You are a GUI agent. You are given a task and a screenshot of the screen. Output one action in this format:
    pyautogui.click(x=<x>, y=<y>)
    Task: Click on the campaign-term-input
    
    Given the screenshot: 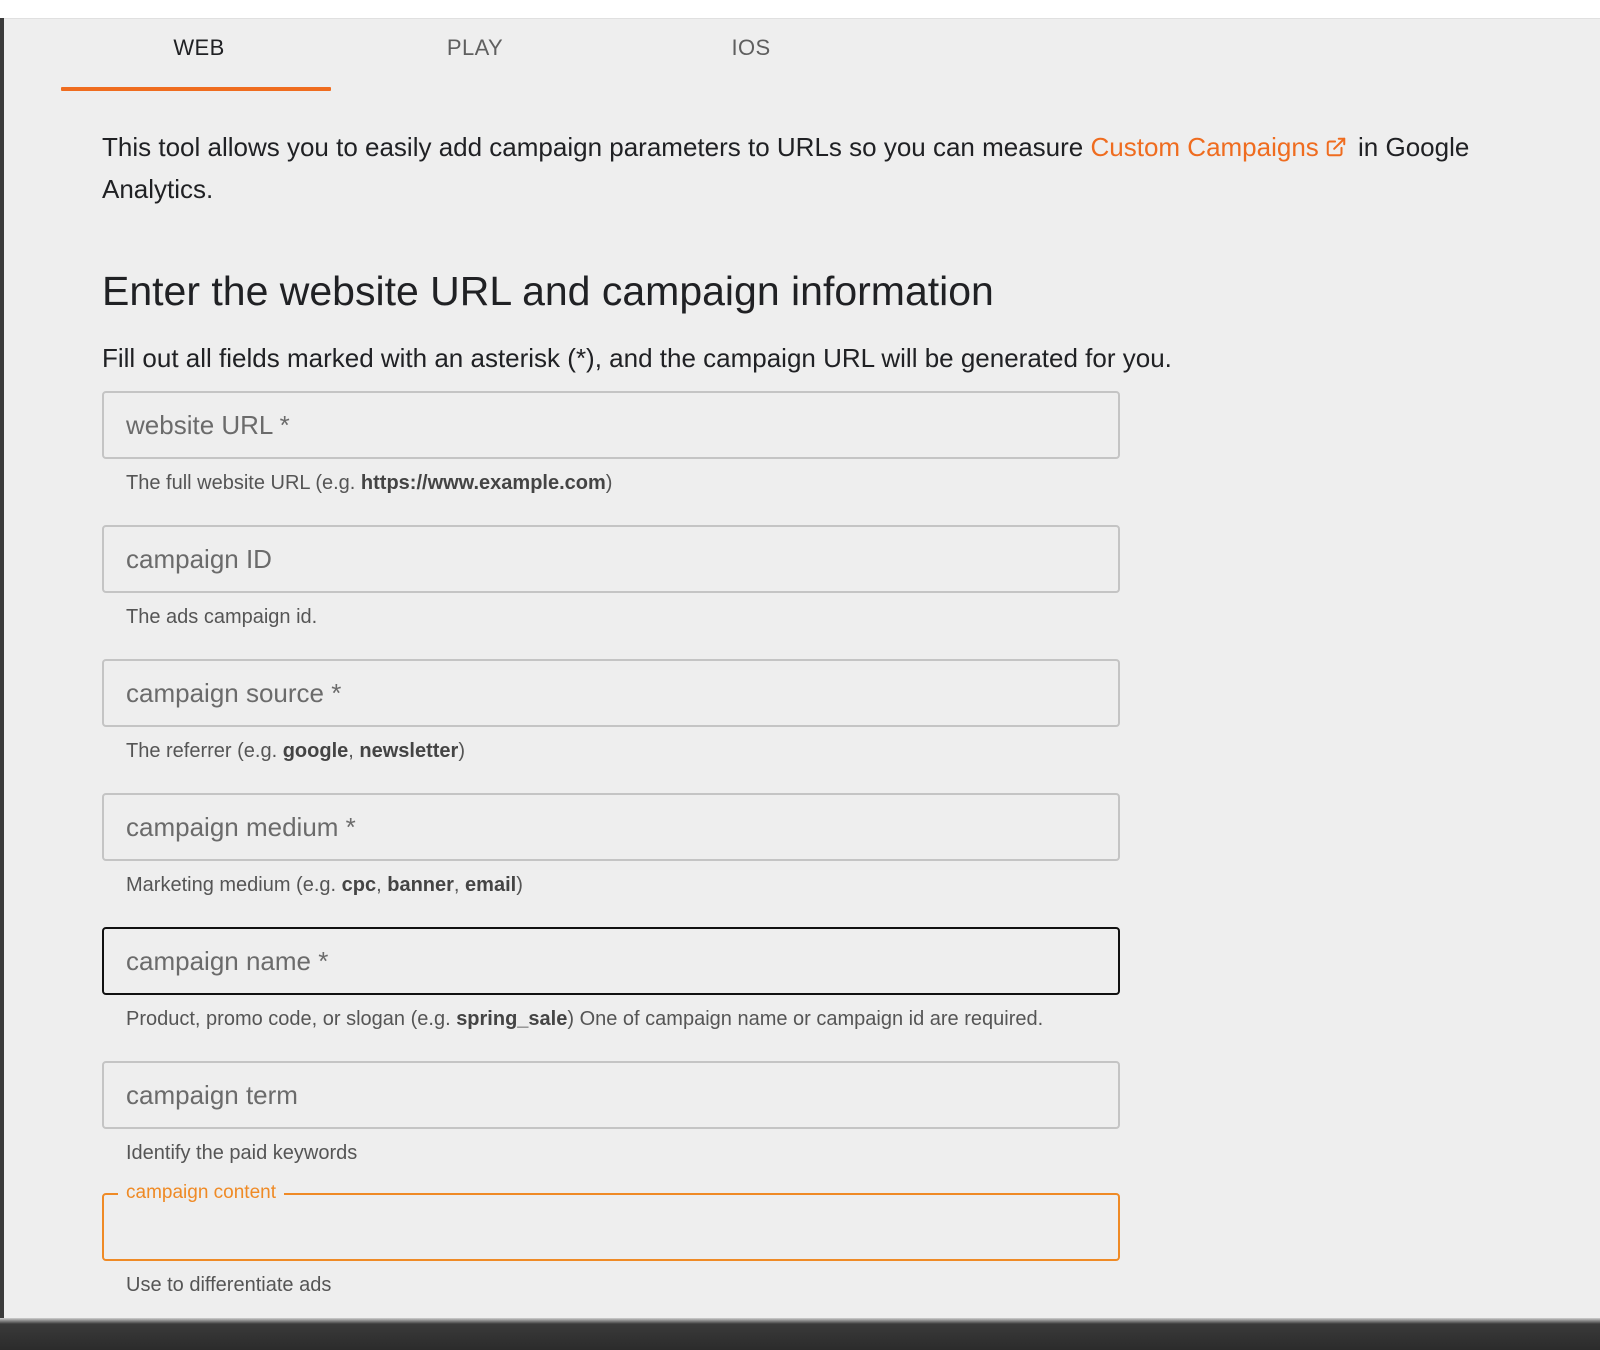 What is the action you would take?
    pyautogui.click(x=611, y=1095)
    